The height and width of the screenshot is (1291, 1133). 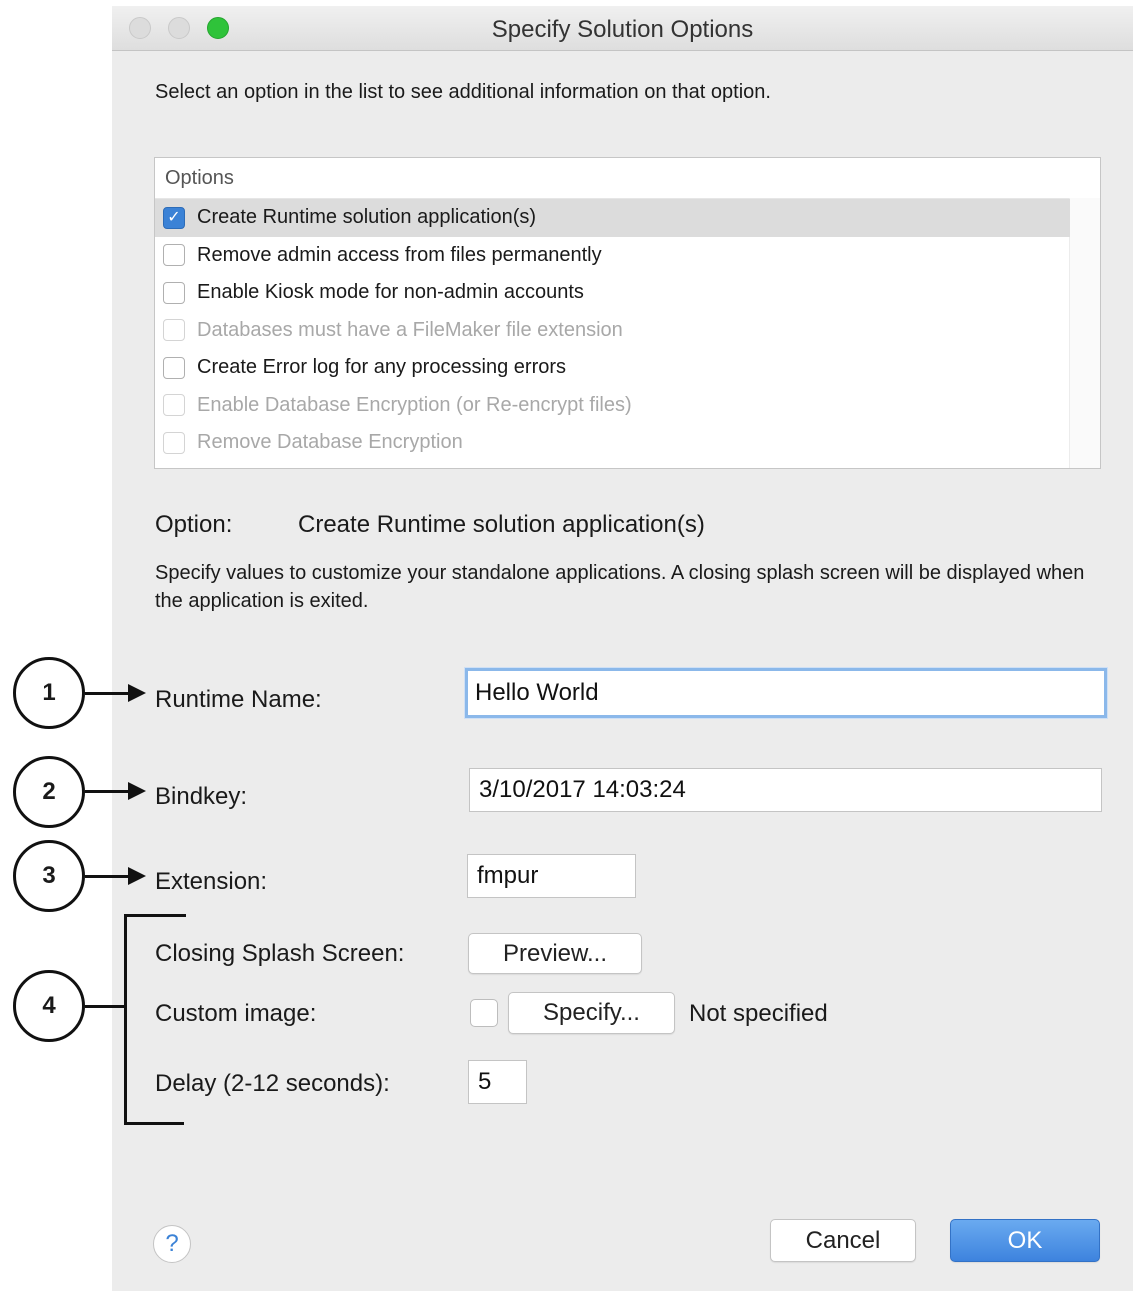 I want to click on option-label: Remove Database Encryption, so click(x=330, y=442).